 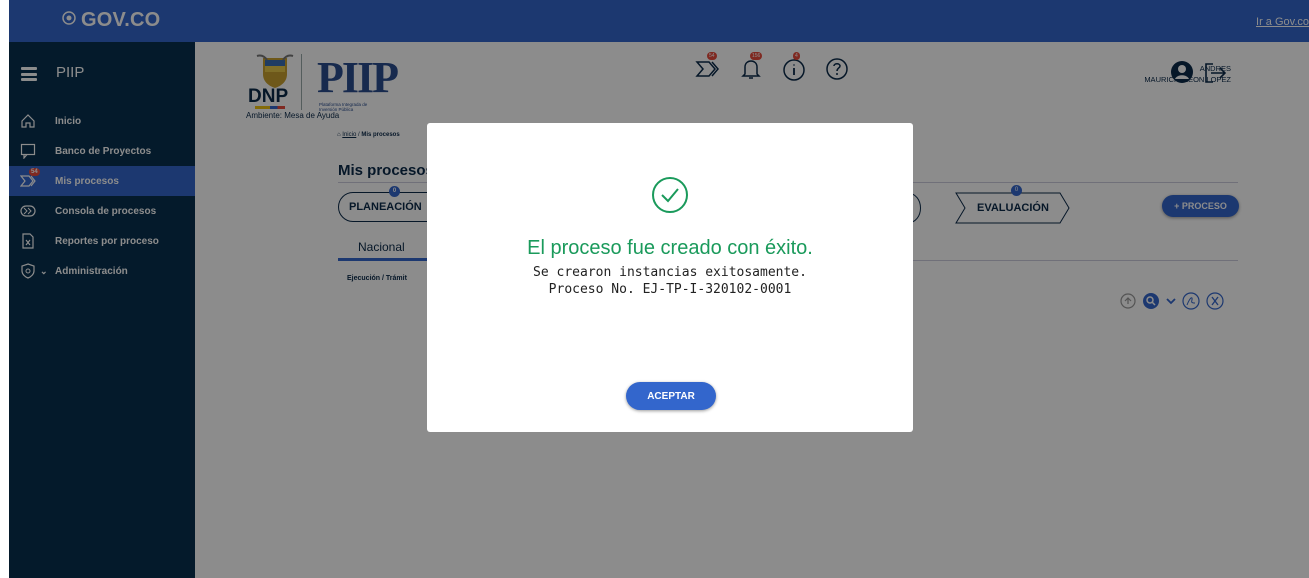 What do you see at coordinates (671, 396) in the screenshot?
I see `accept-button: ACEPTAR` at bounding box center [671, 396].